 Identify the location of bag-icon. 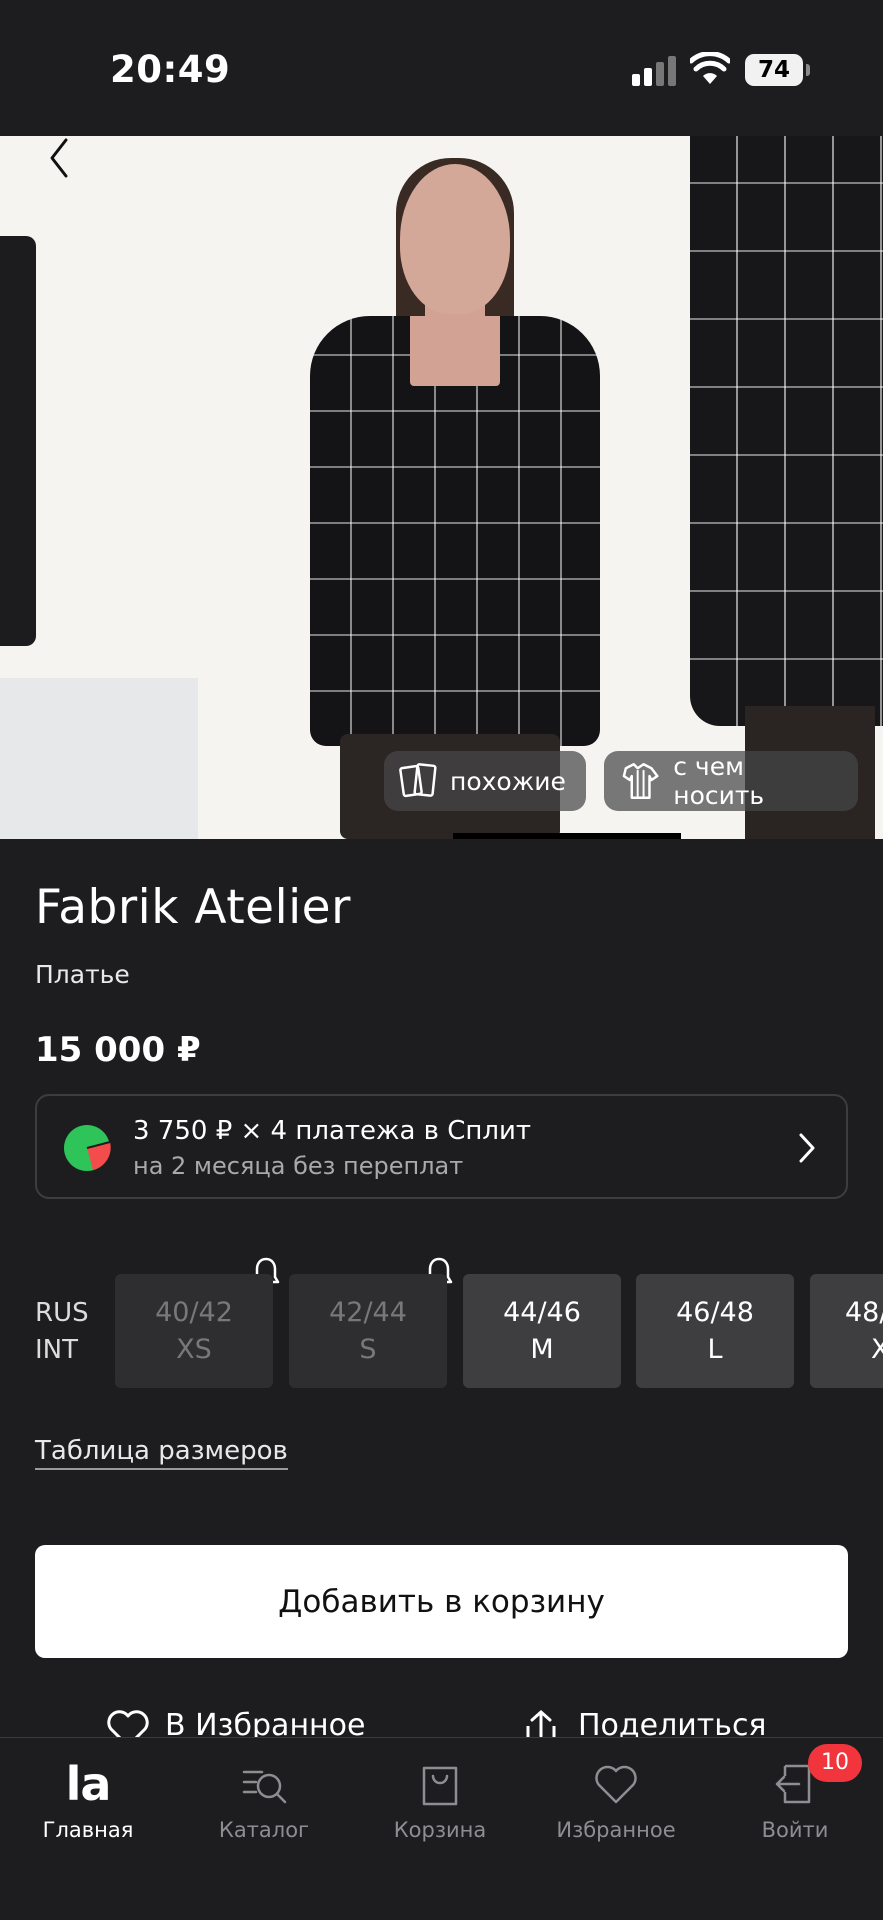
(440, 1786).